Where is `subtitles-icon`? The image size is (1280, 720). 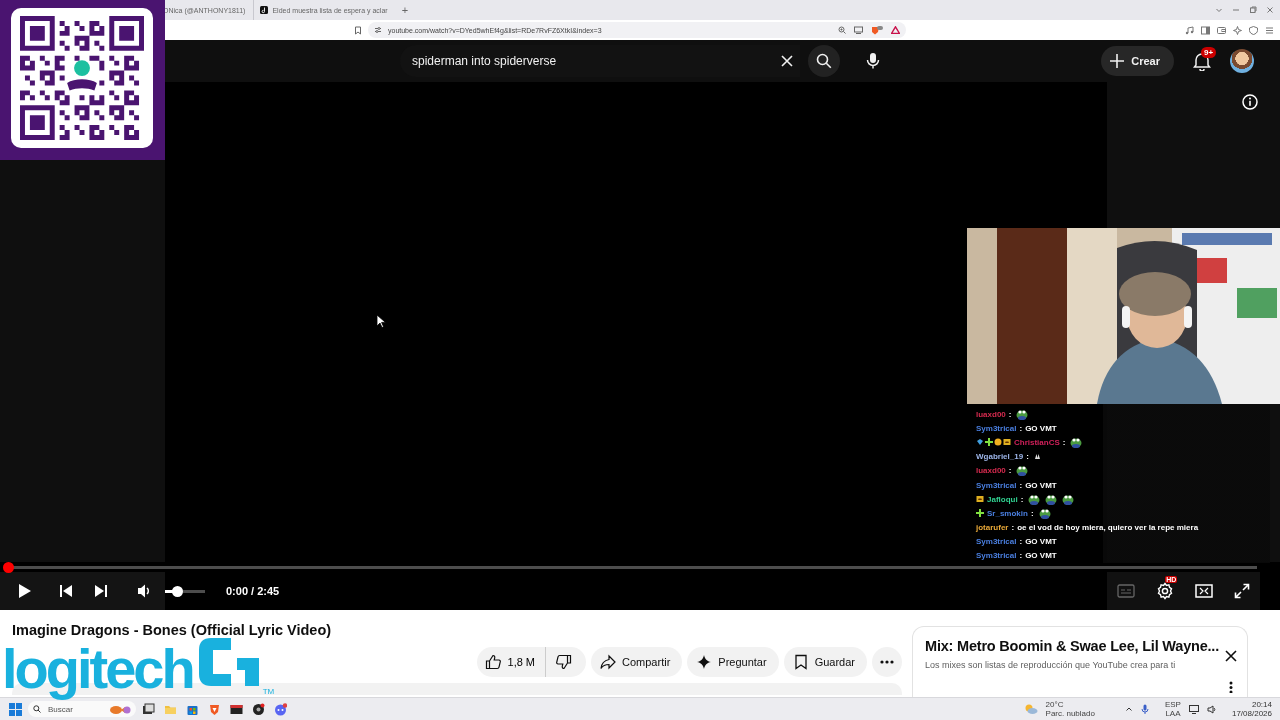 subtitles-icon is located at coordinates (1126, 591).